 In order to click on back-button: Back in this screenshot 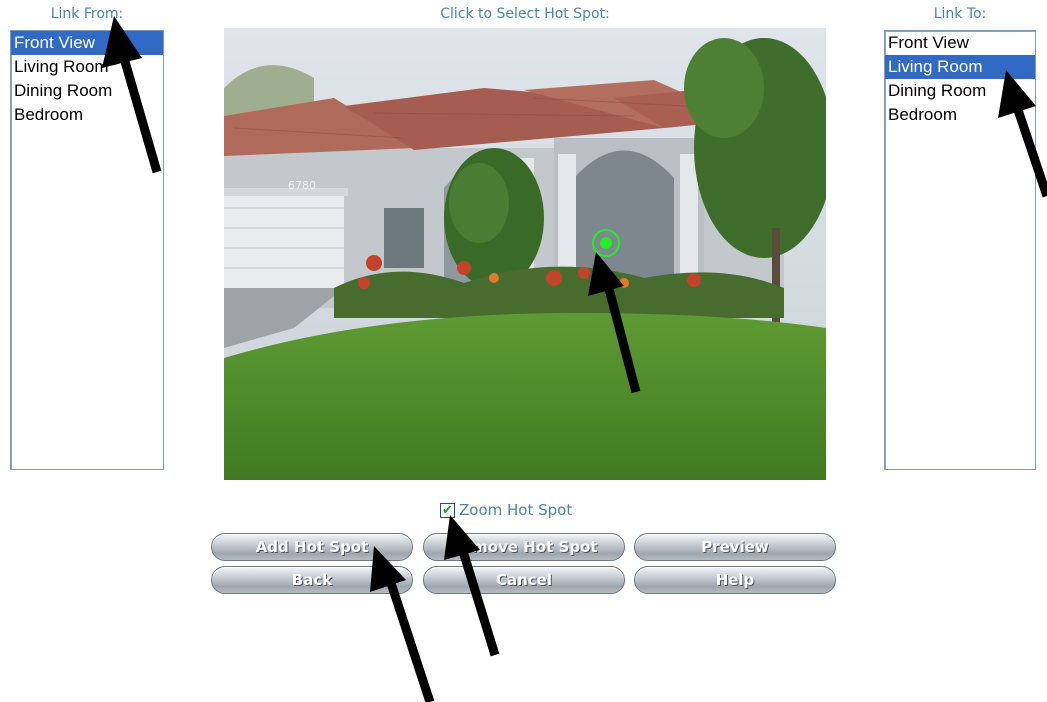, I will do `click(312, 580)`.